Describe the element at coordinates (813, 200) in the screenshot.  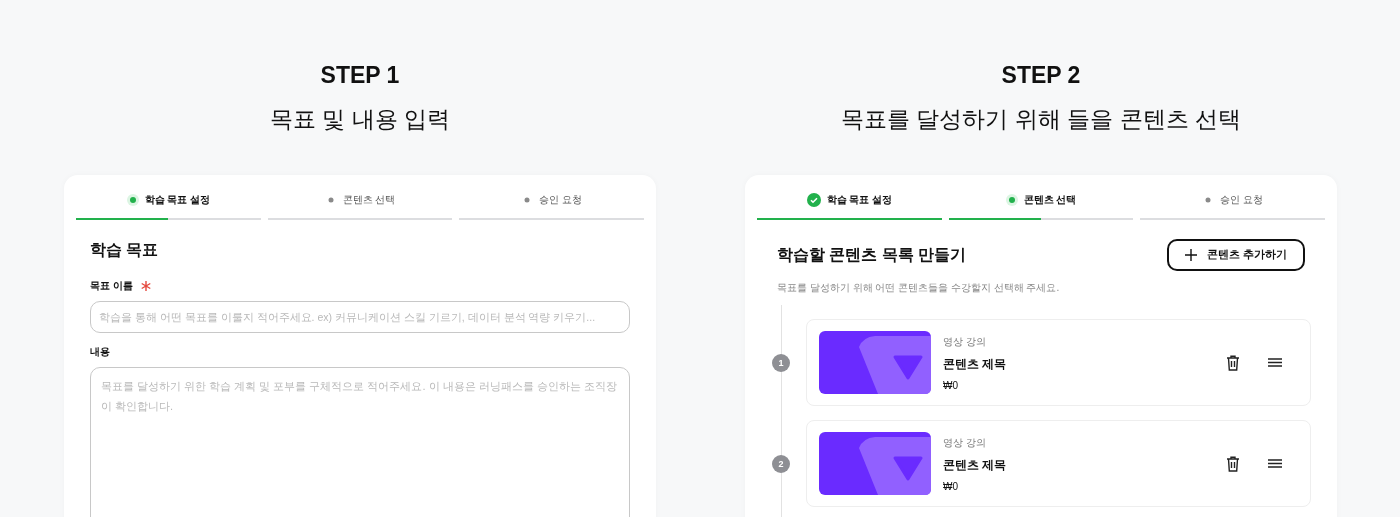
I see `check-icon` at that location.